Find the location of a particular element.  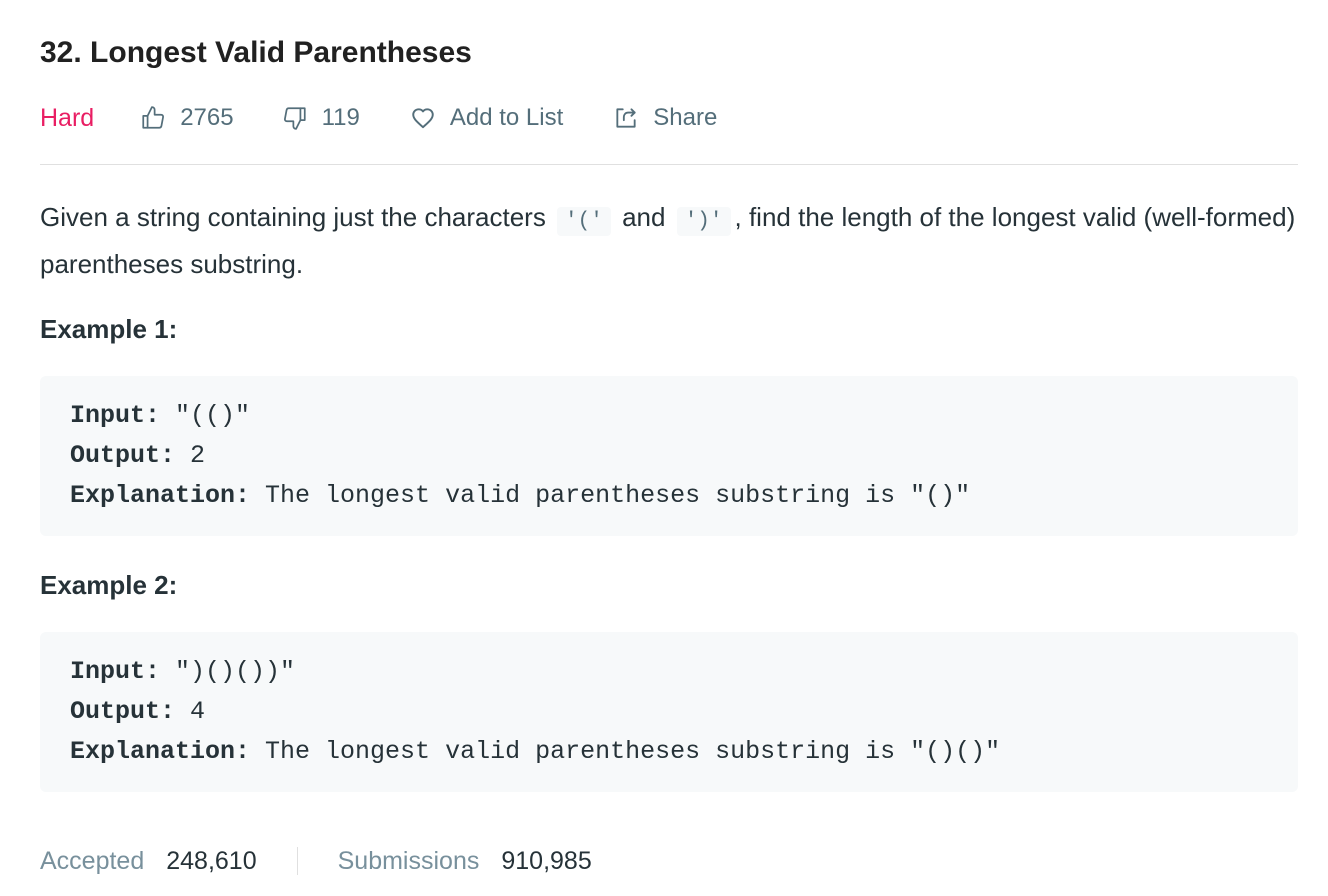

input-value: ")()())" is located at coordinates (228, 671).